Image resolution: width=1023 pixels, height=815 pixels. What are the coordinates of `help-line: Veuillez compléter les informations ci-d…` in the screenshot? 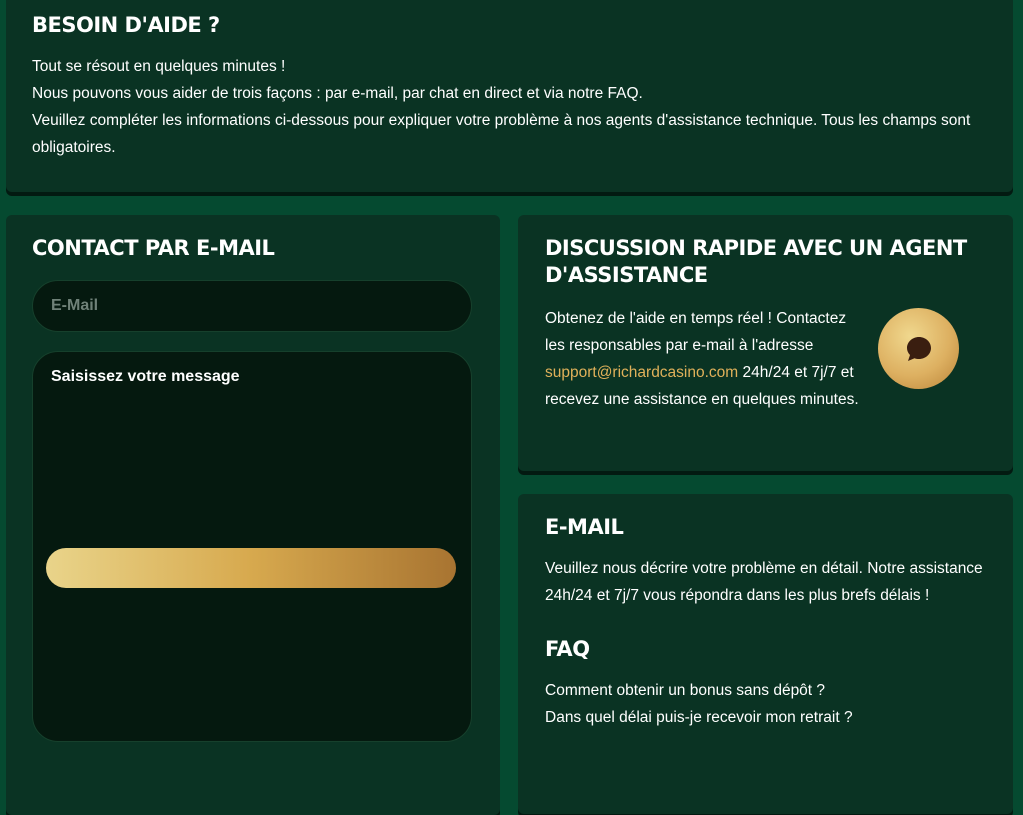 It's located at (501, 134).